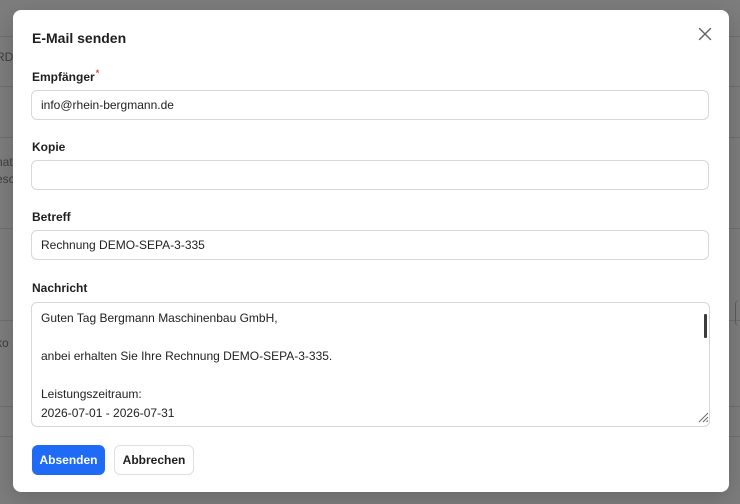  Describe the element at coordinates (49, 147) in the screenshot. I see `cc-label: Kopie` at that location.